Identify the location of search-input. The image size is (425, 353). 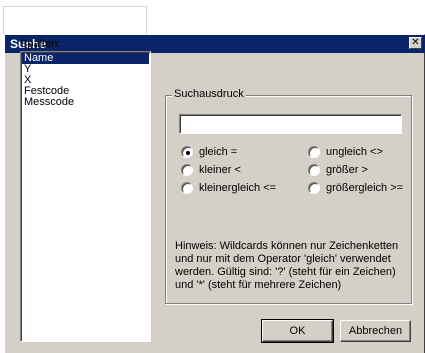
(290, 124).